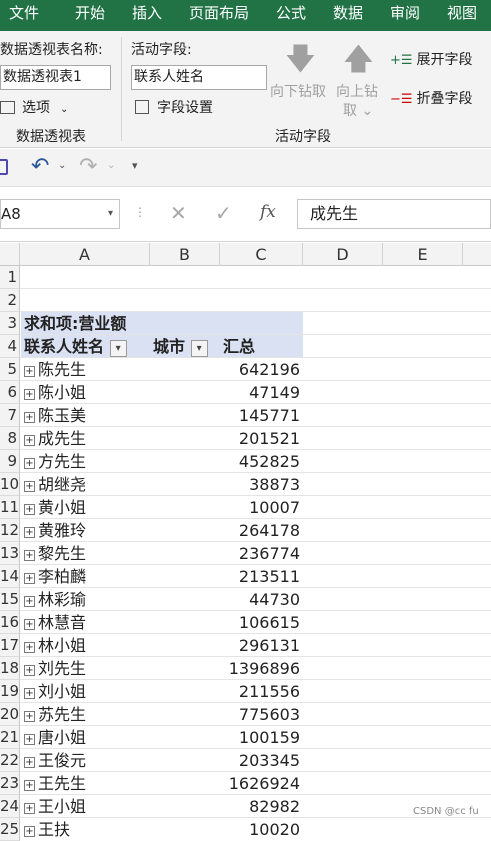 Image resolution: width=491 pixels, height=841 pixels. What do you see at coordinates (87, 691) in the screenshot?
I see `pivot-row-name: + 刘小姐` at bounding box center [87, 691].